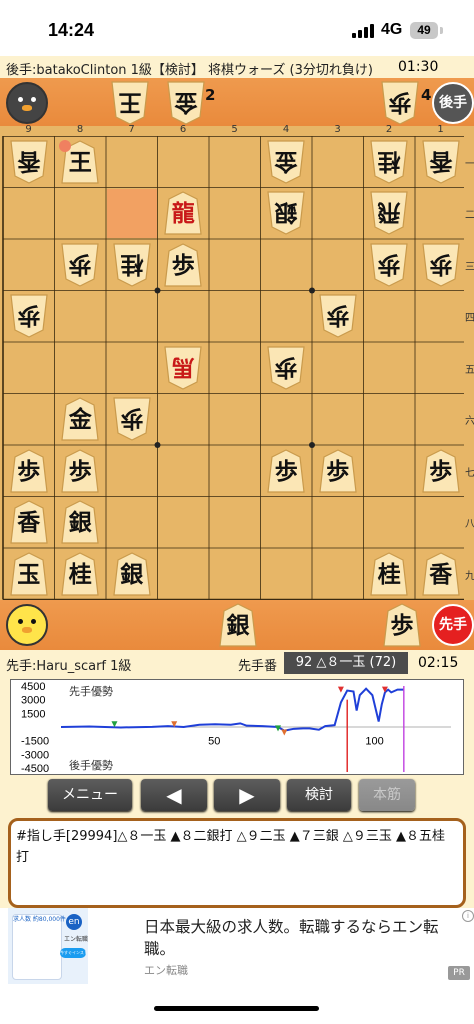 The image size is (474, 1024). I want to click on gote-hand-count-pawn: 4, so click(426, 95).